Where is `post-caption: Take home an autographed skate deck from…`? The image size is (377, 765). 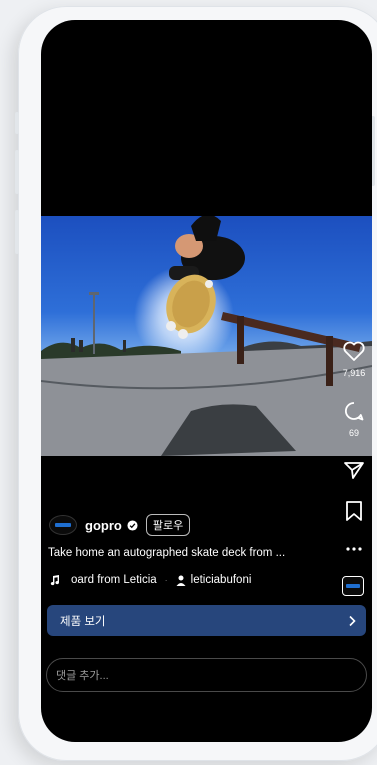
post-caption: Take home an autographed skate deck from… is located at coordinates (183, 553).